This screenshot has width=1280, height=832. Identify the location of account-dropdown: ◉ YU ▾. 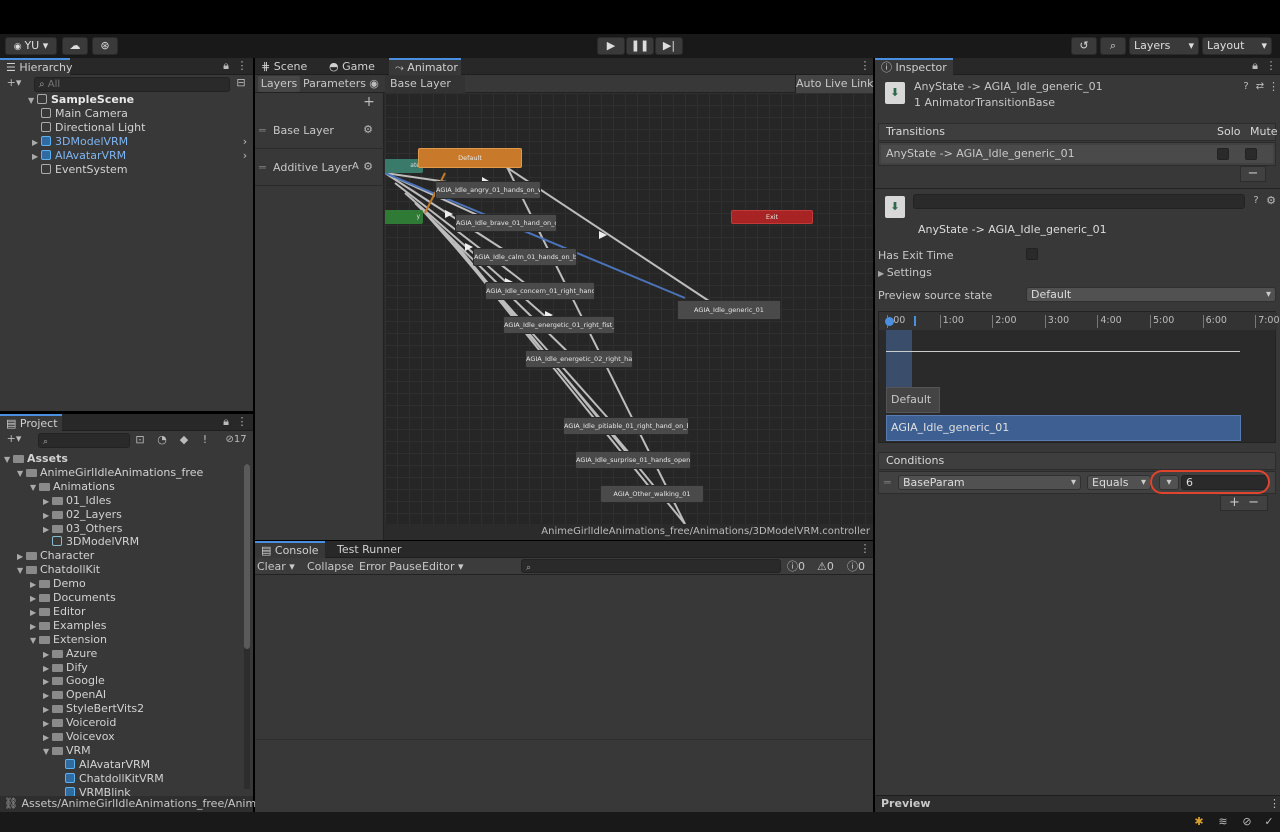
(31, 46).